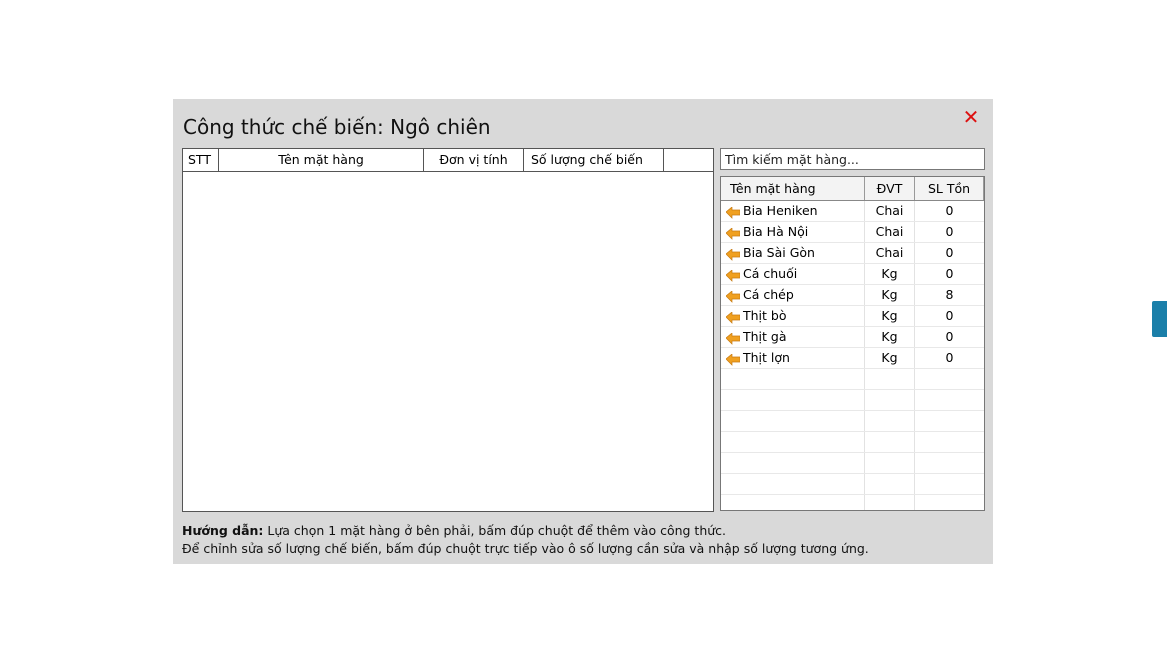  Describe the element at coordinates (1159, 319) in the screenshot. I see `side-panel-tab` at that location.